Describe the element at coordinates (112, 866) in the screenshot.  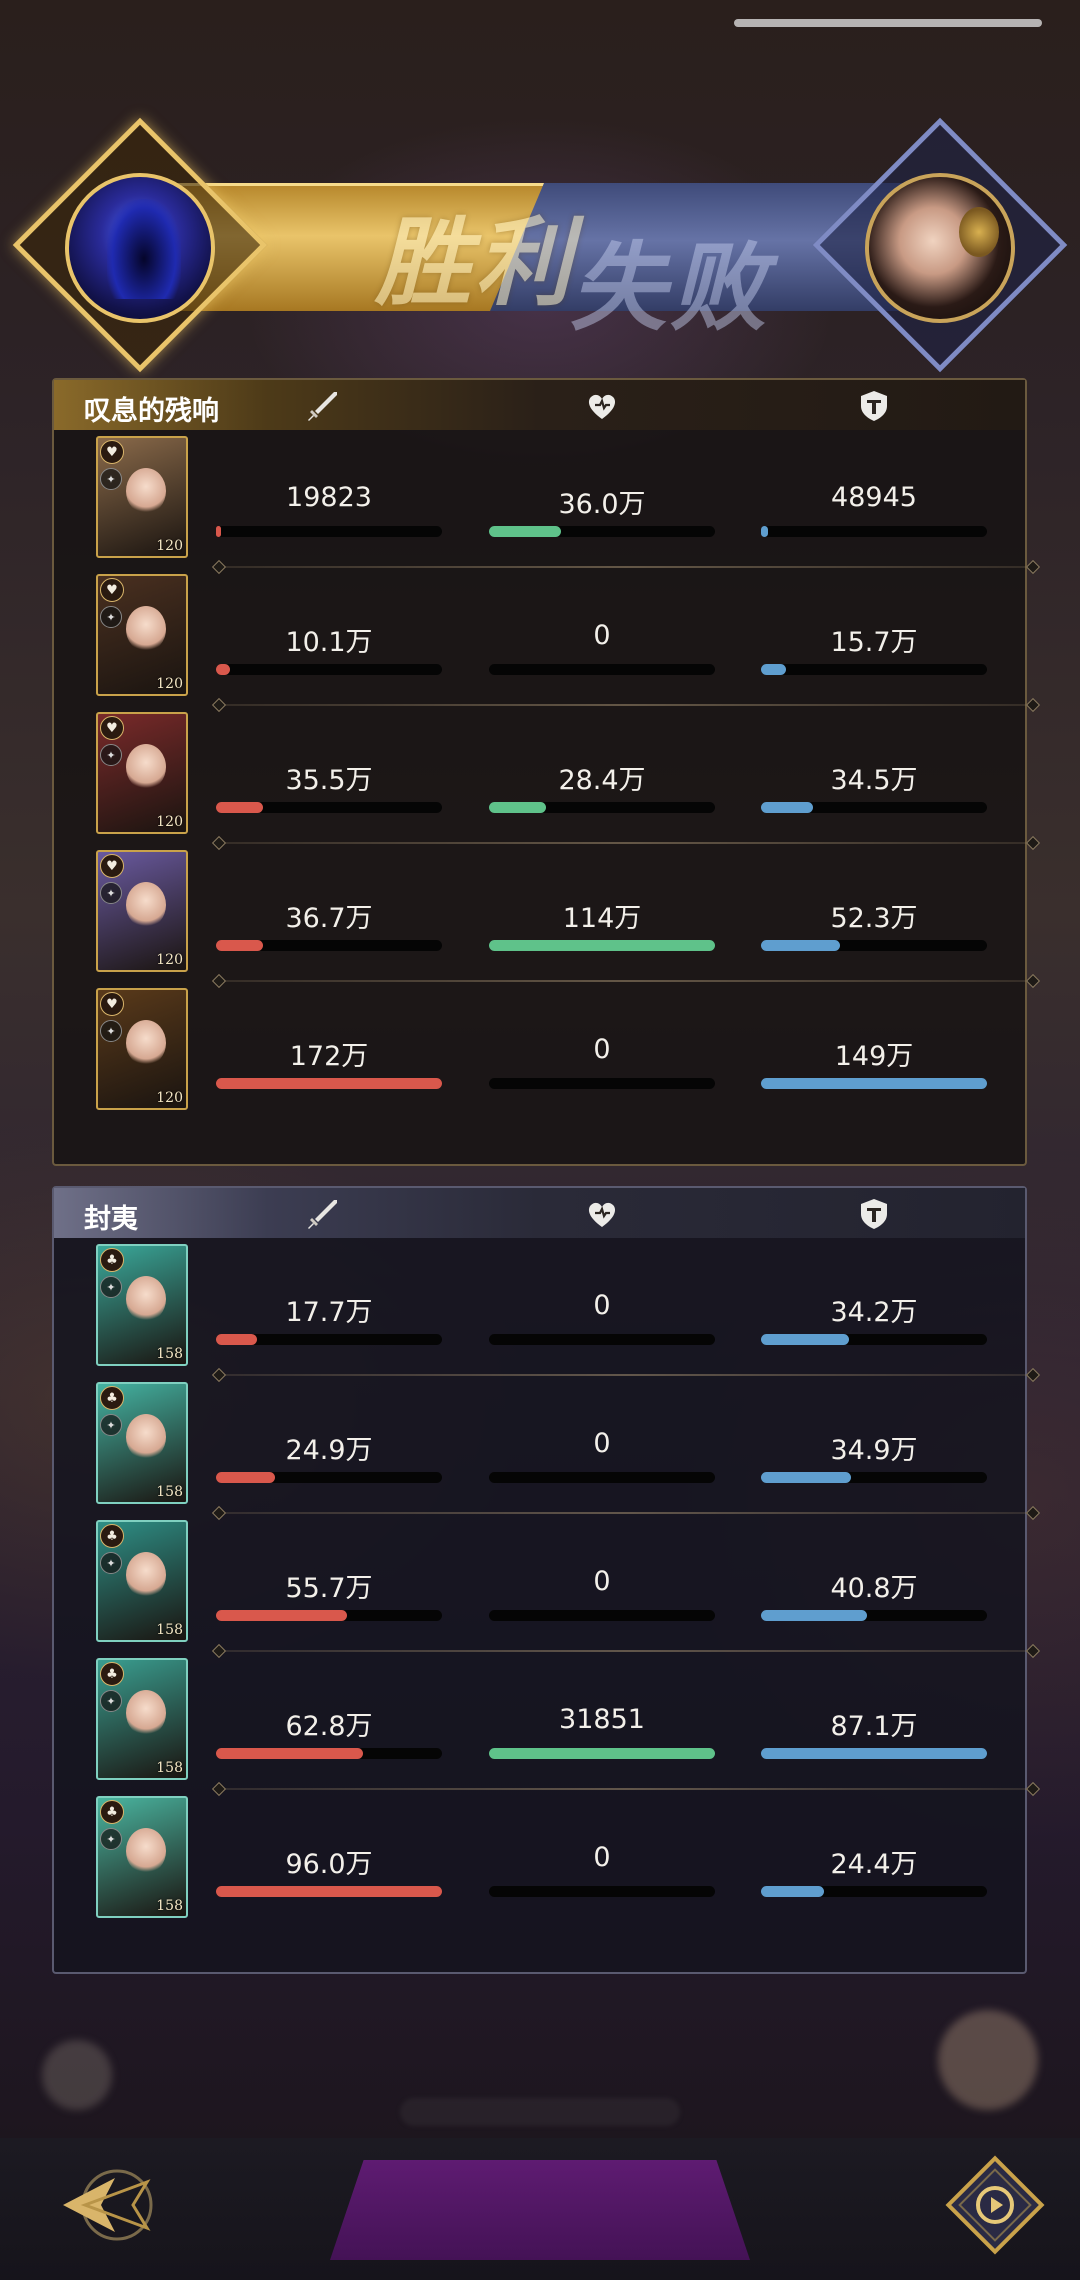
I see `heart-badge-icon: ♥` at that location.